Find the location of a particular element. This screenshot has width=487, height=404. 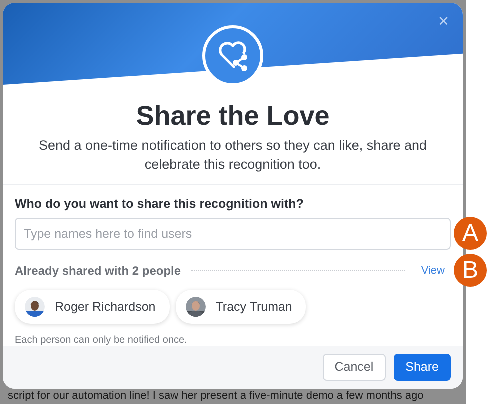

callout-badge: A is located at coordinates (470, 233).